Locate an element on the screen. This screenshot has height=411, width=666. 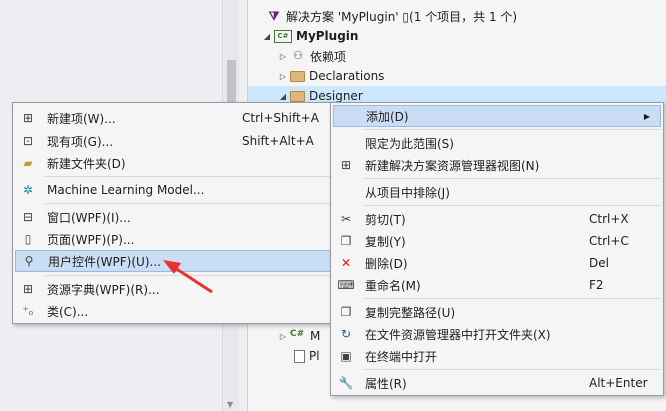
menu-item-delete: ✕ 删除(D) Del is located at coordinates (497, 263).